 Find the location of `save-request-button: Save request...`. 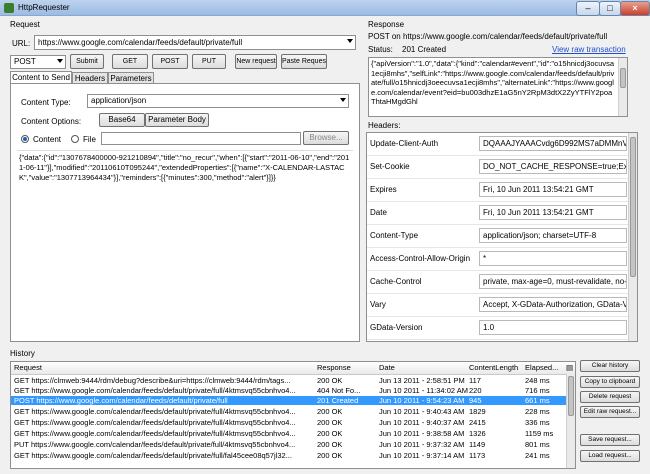

save-request-button: Save request... is located at coordinates (610, 440).